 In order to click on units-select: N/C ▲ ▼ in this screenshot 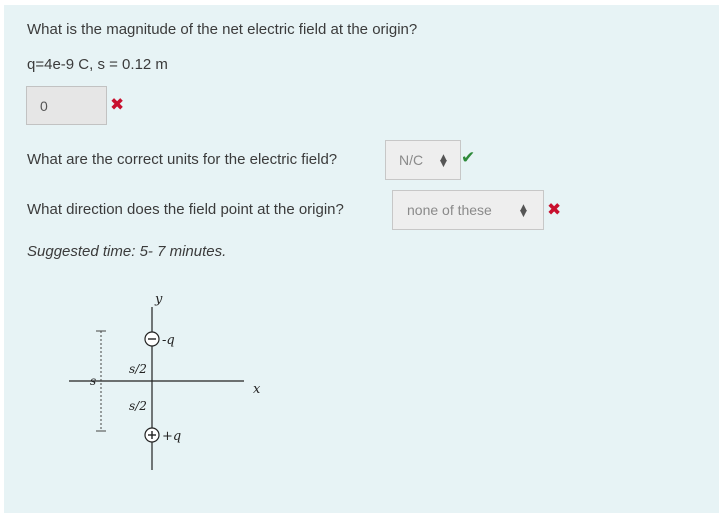, I will do `click(423, 160)`.